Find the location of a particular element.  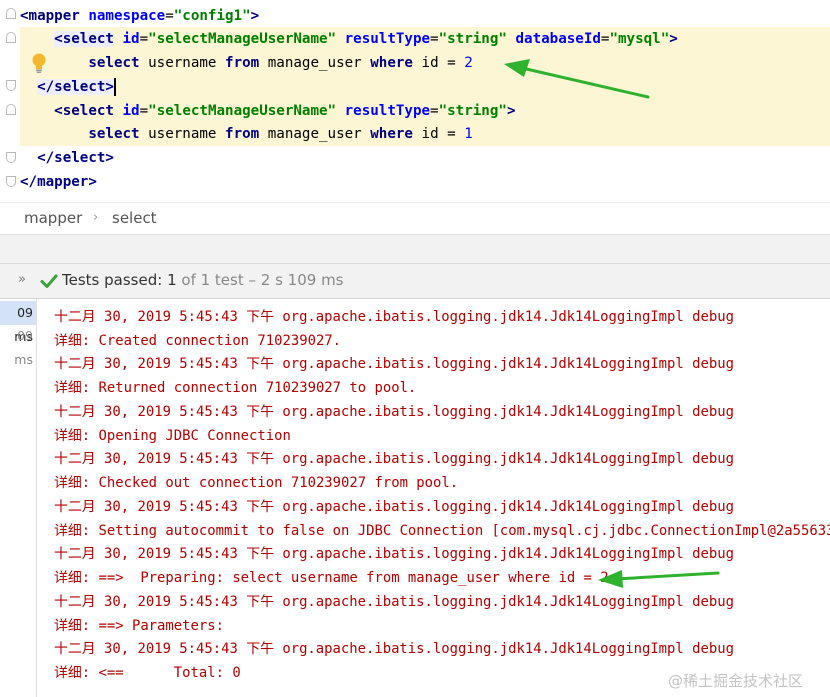

collapse-icon: » is located at coordinates (22, 279).